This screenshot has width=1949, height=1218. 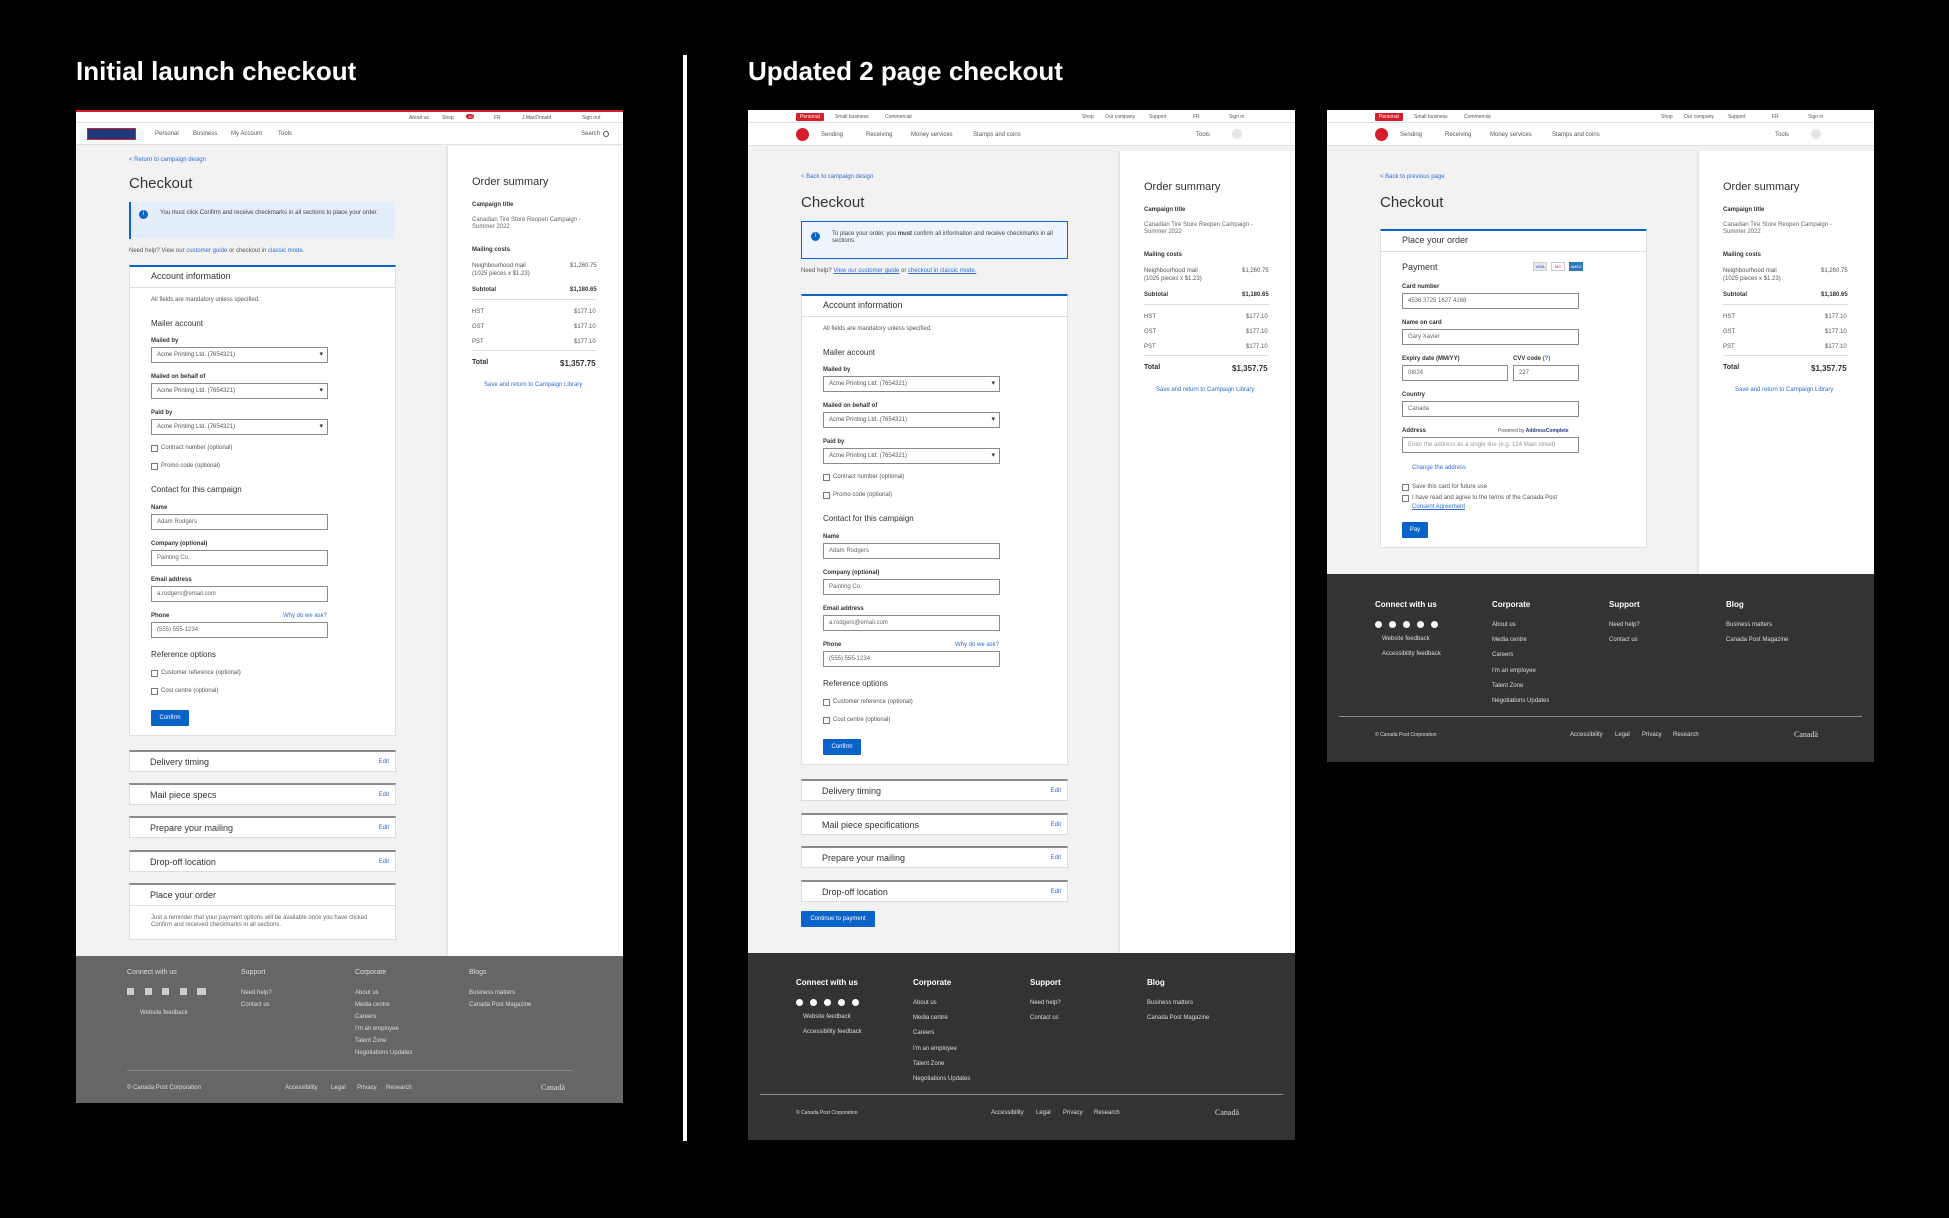 I want to click on search-icon, so click(x=1237, y=134).